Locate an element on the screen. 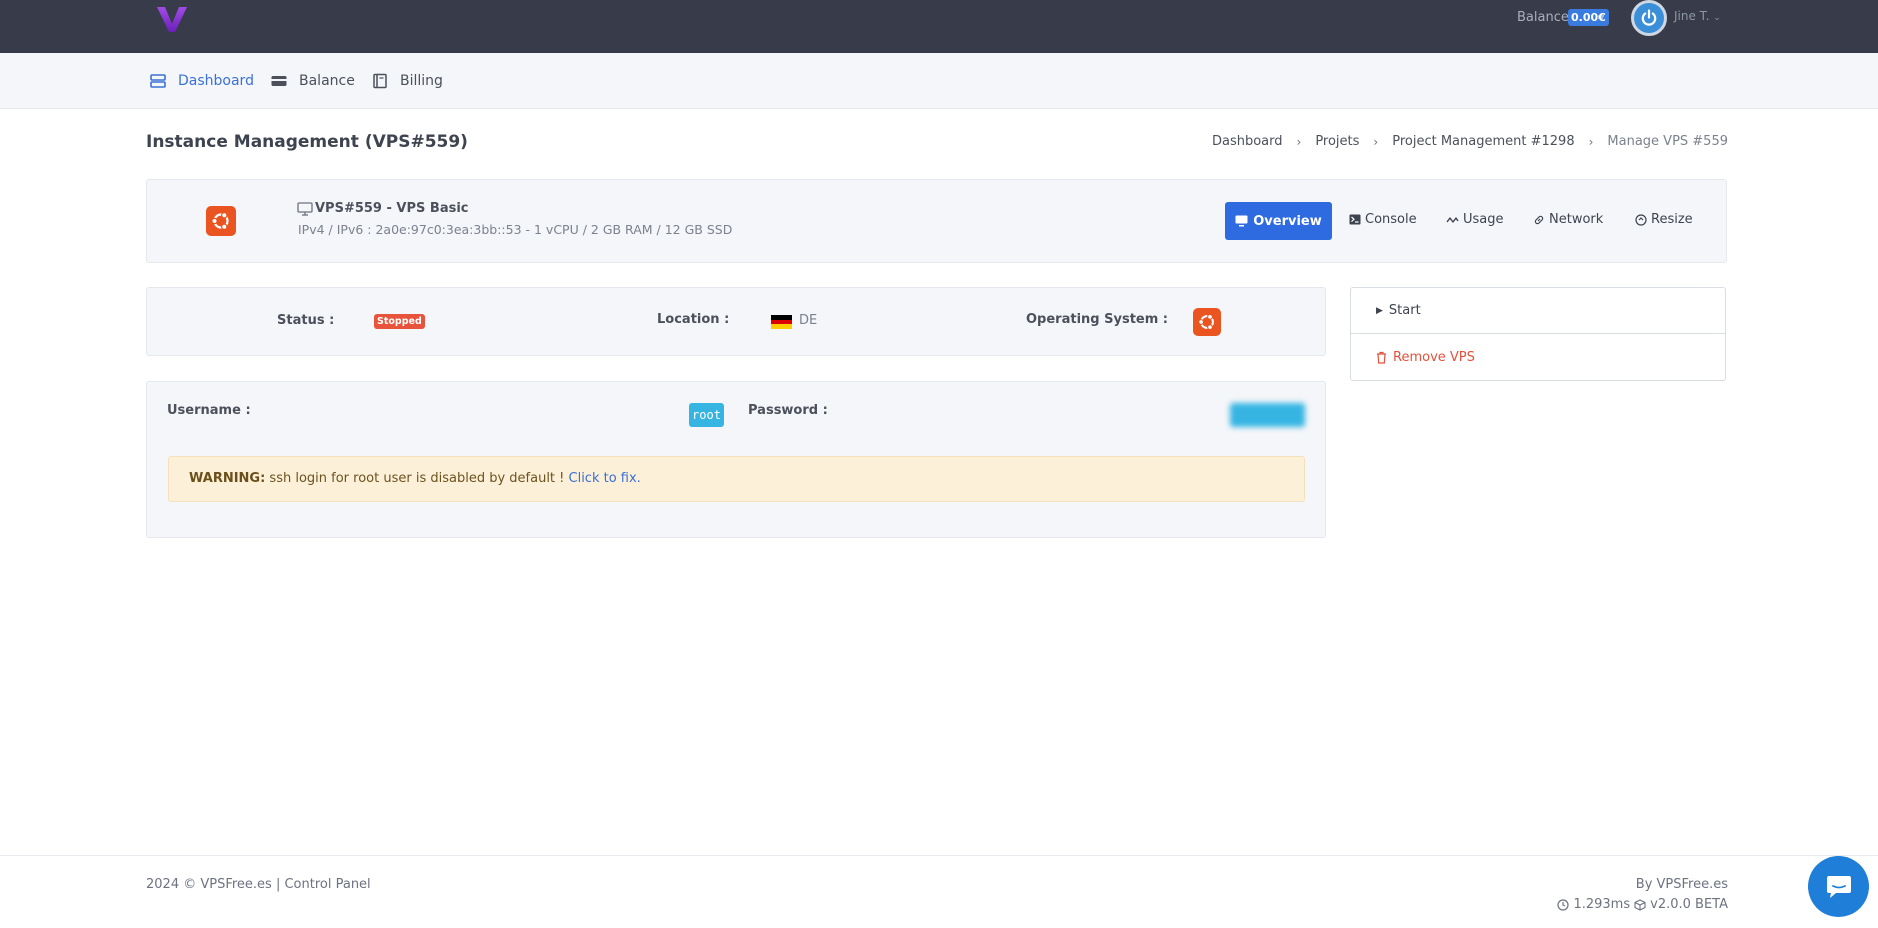  warning-prefix: WARNING: is located at coordinates (227, 478).